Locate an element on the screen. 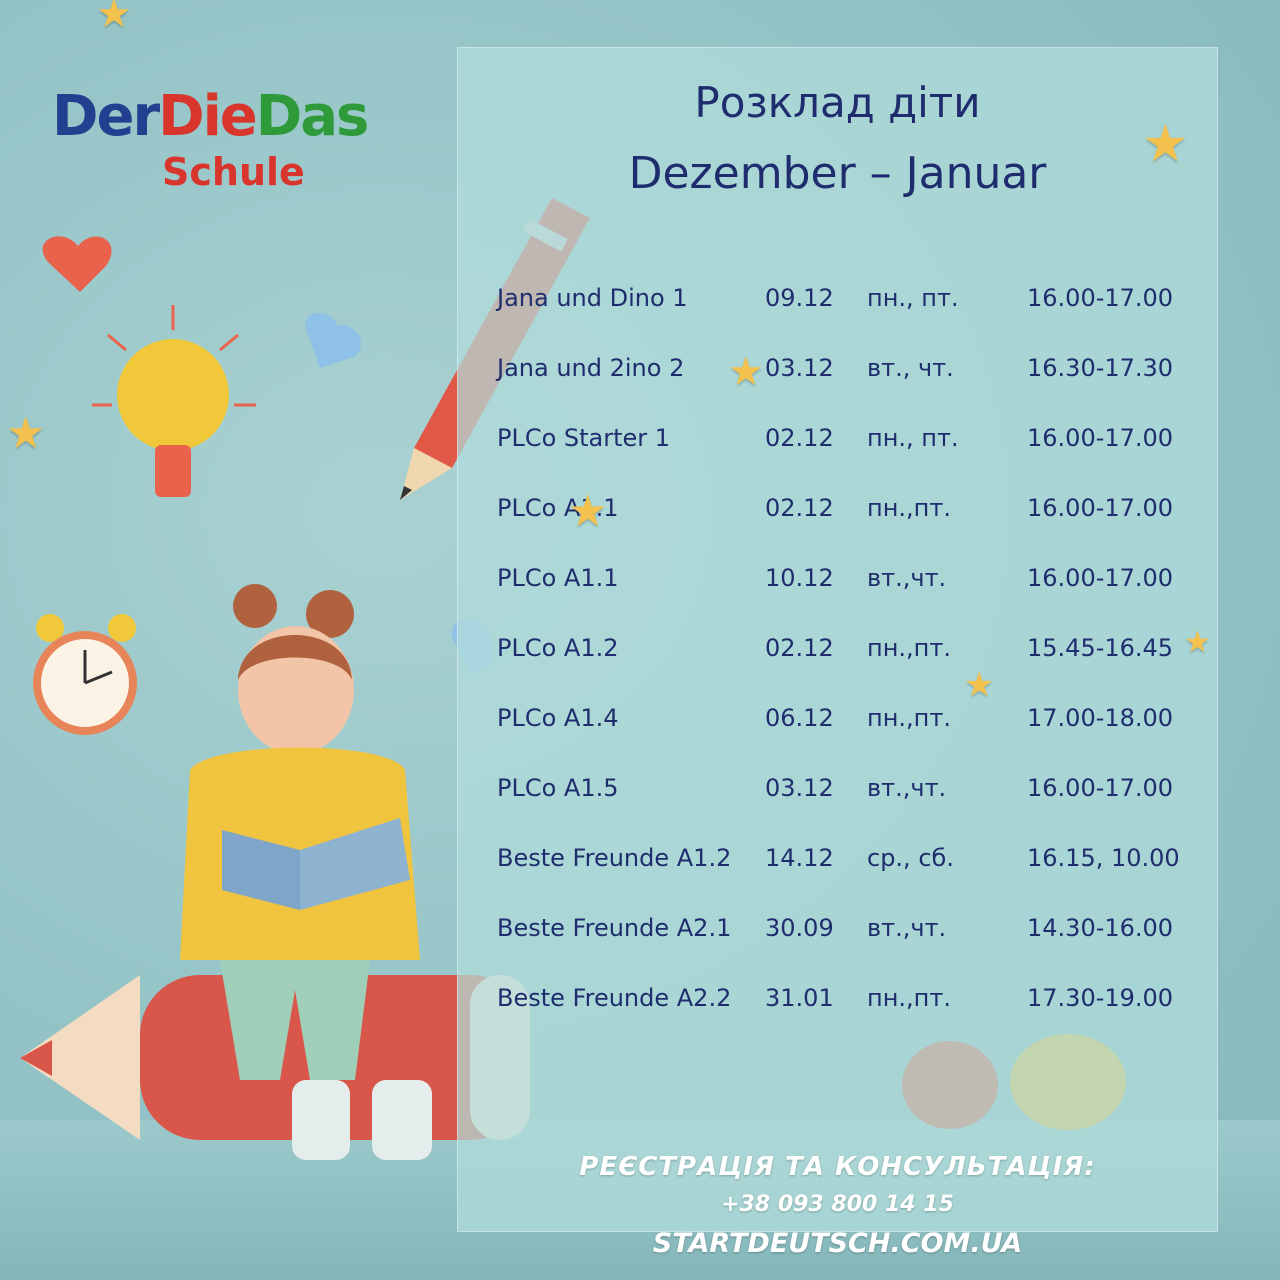 The width and height of the screenshot is (1280, 1280). alarm-clock-icon is located at coordinates (85, 674).